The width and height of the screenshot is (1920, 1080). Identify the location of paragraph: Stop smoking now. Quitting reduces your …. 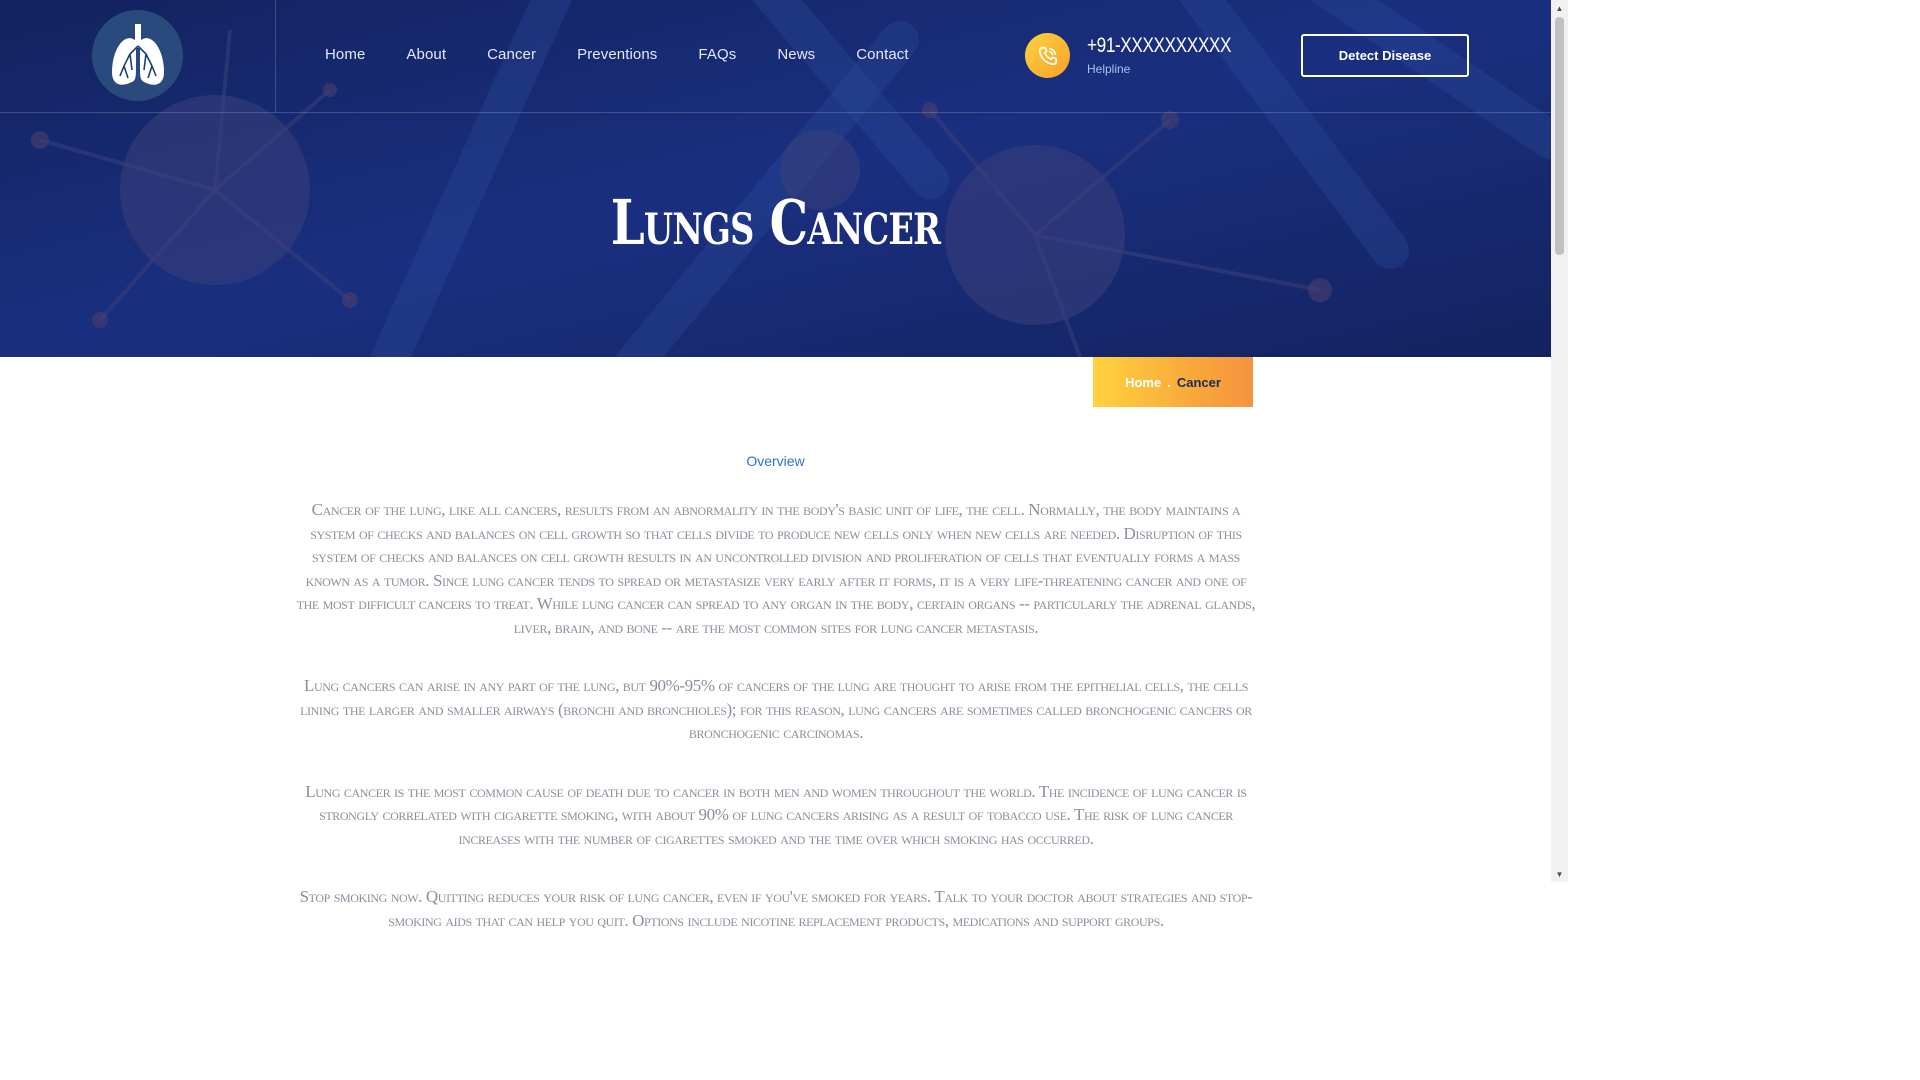
(776, 908).